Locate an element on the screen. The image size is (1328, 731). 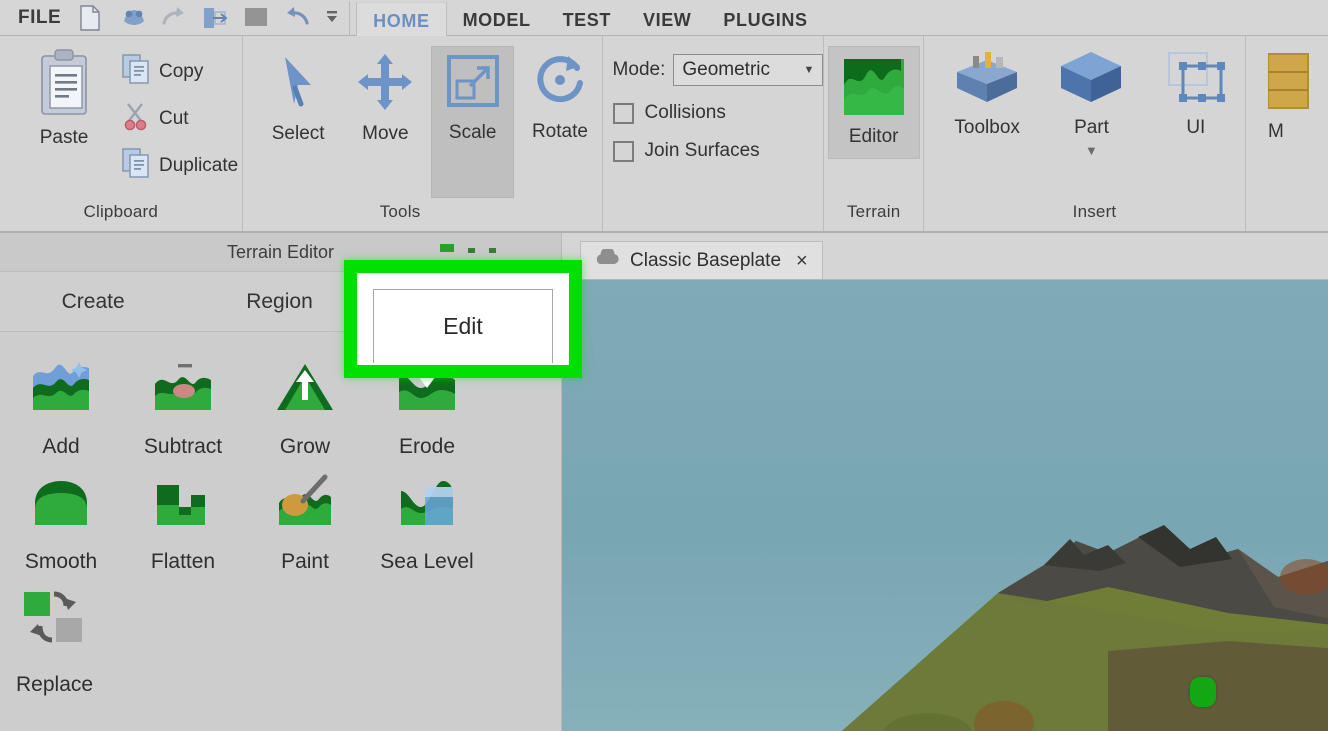
undo-icon is located at coordinates (298, 18).